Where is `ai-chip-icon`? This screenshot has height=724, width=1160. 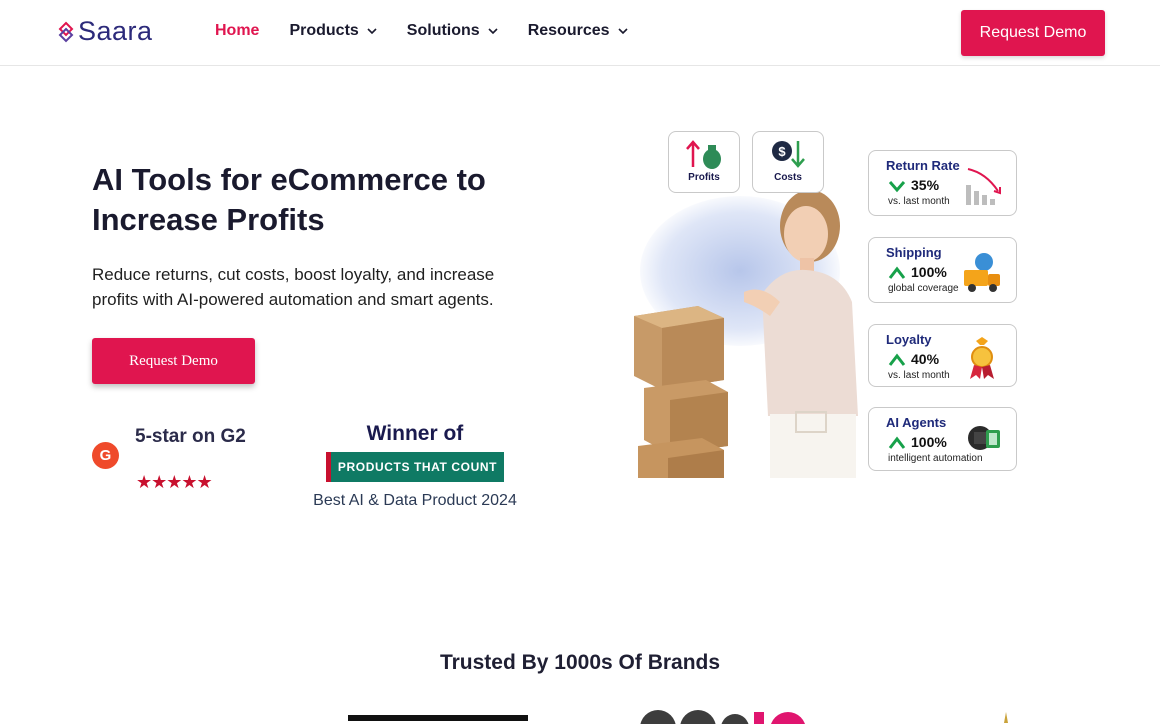
ai-chip-icon is located at coordinates (984, 438).